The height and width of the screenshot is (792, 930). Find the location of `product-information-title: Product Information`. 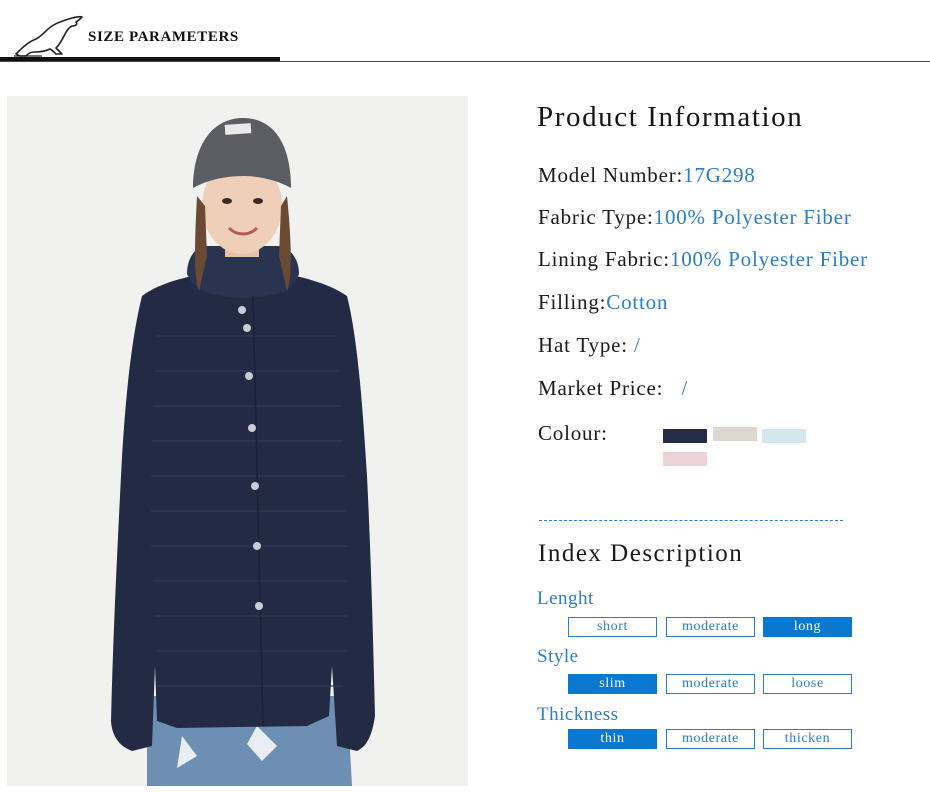

product-information-title: Product Information is located at coordinates (670, 117).